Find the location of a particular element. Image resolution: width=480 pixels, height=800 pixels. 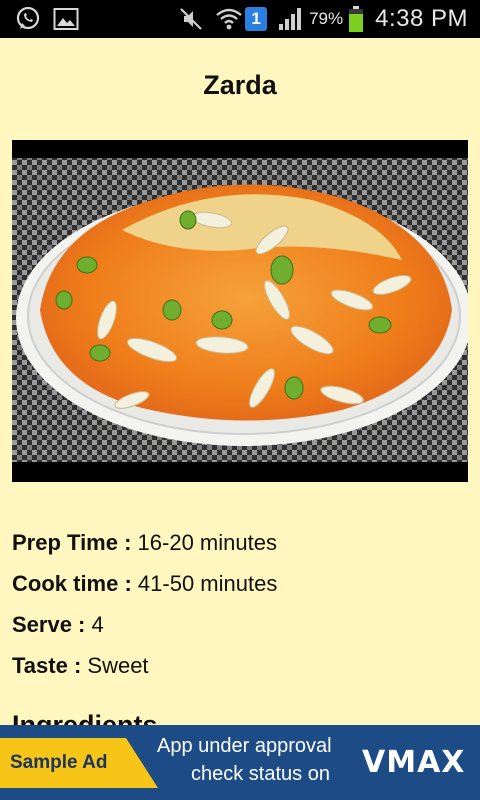

ad-text-line1: App under approval is located at coordinates (244, 746).